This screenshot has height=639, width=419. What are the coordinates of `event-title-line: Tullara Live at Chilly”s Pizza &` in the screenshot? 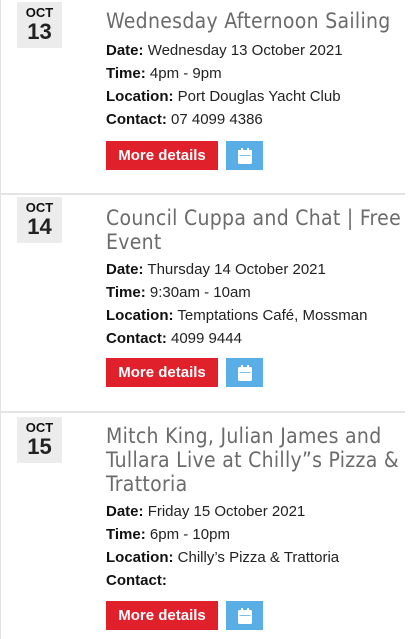 It's located at (252, 460).